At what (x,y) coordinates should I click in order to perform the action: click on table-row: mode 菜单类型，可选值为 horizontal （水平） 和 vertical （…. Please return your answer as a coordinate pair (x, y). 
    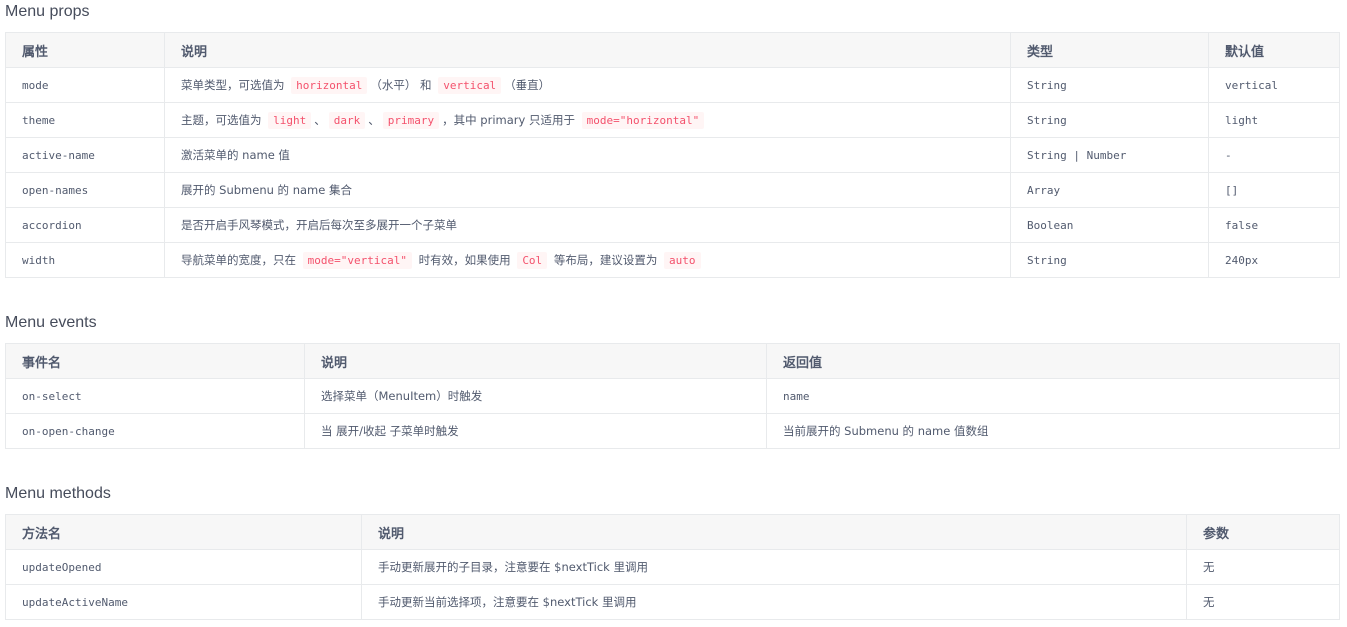
    Looking at the image, I should click on (672, 85).